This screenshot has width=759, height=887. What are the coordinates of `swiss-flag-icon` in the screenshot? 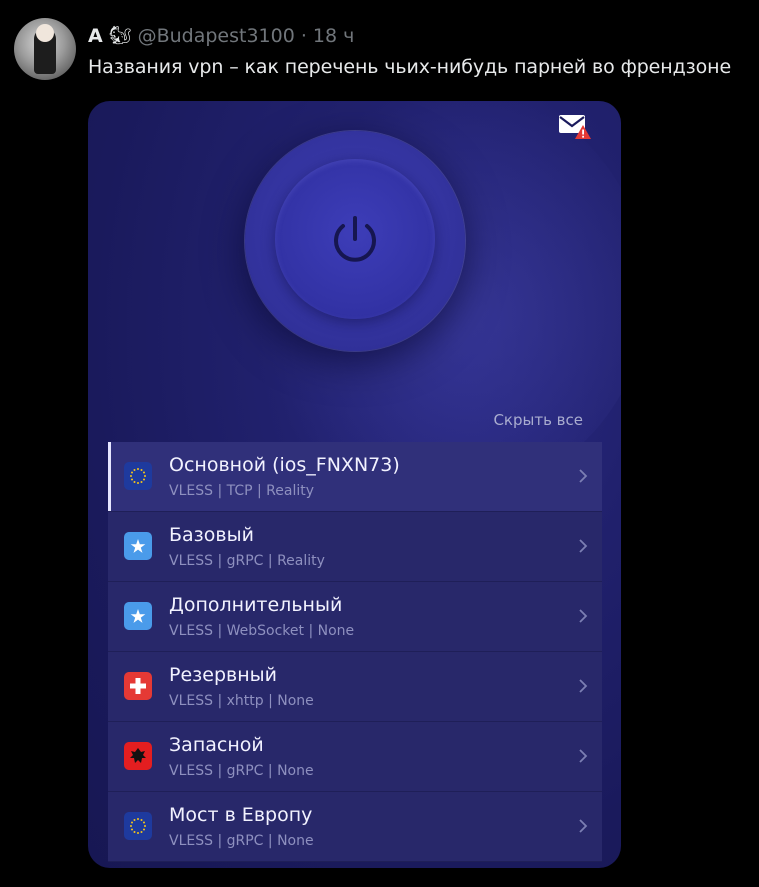 It's located at (138, 686).